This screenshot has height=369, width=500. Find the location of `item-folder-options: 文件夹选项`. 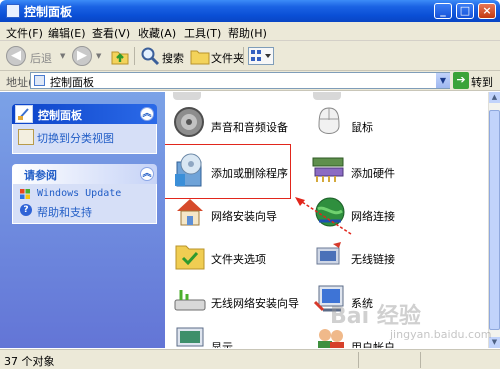

item-folder-options: 文件夹选项 is located at coordinates (244, 257).